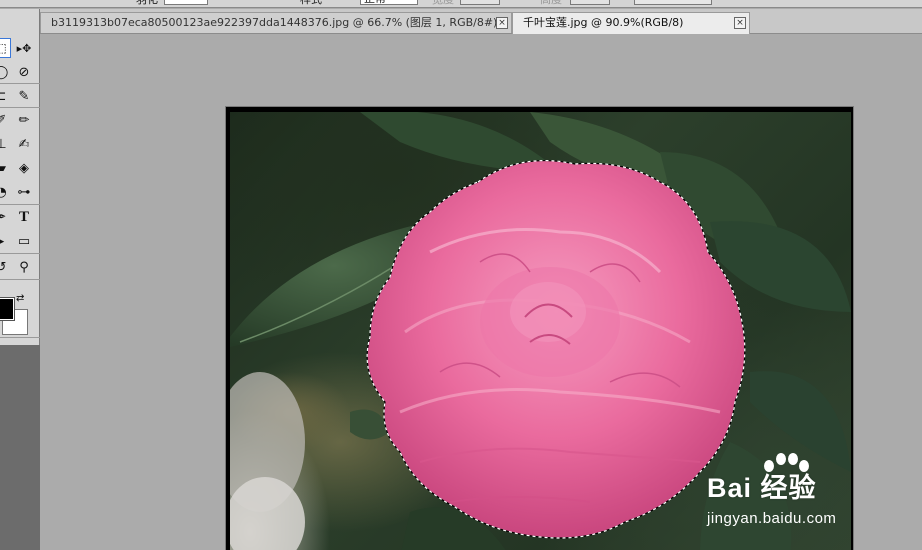 This screenshot has width=922, height=550. What do you see at coordinates (2, 241) in the screenshot?
I see `path-selection-icon: ▸` at bounding box center [2, 241].